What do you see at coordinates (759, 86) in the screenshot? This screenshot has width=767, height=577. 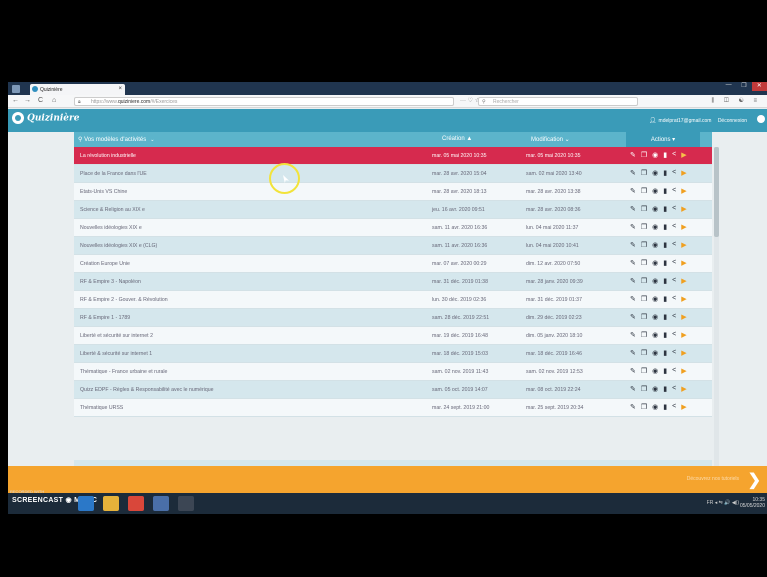 I see `close-window-button: ✕` at bounding box center [759, 86].